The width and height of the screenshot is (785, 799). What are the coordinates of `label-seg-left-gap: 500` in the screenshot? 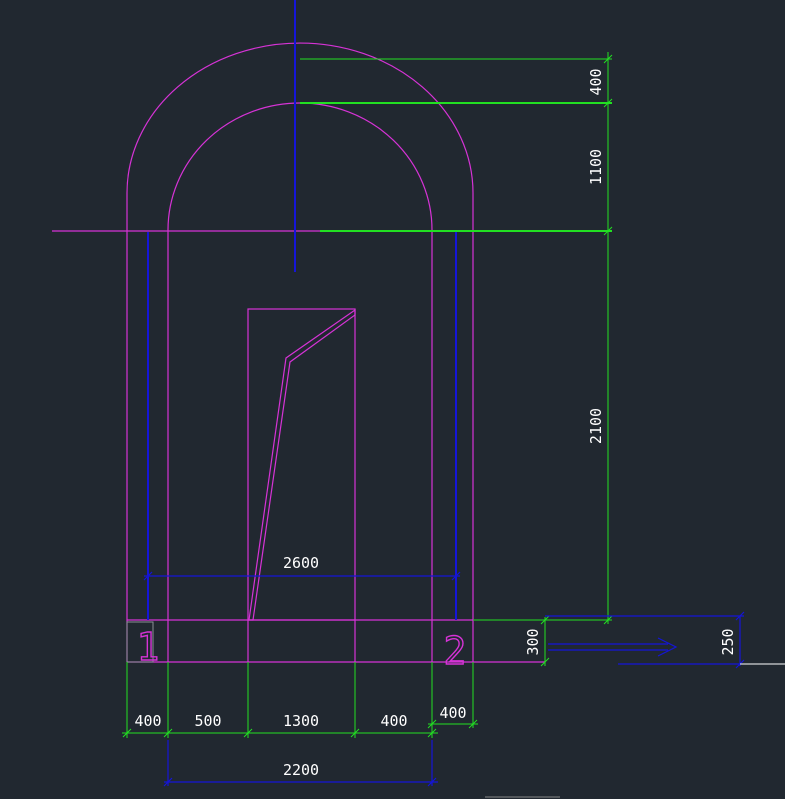 It's located at (207, 721).